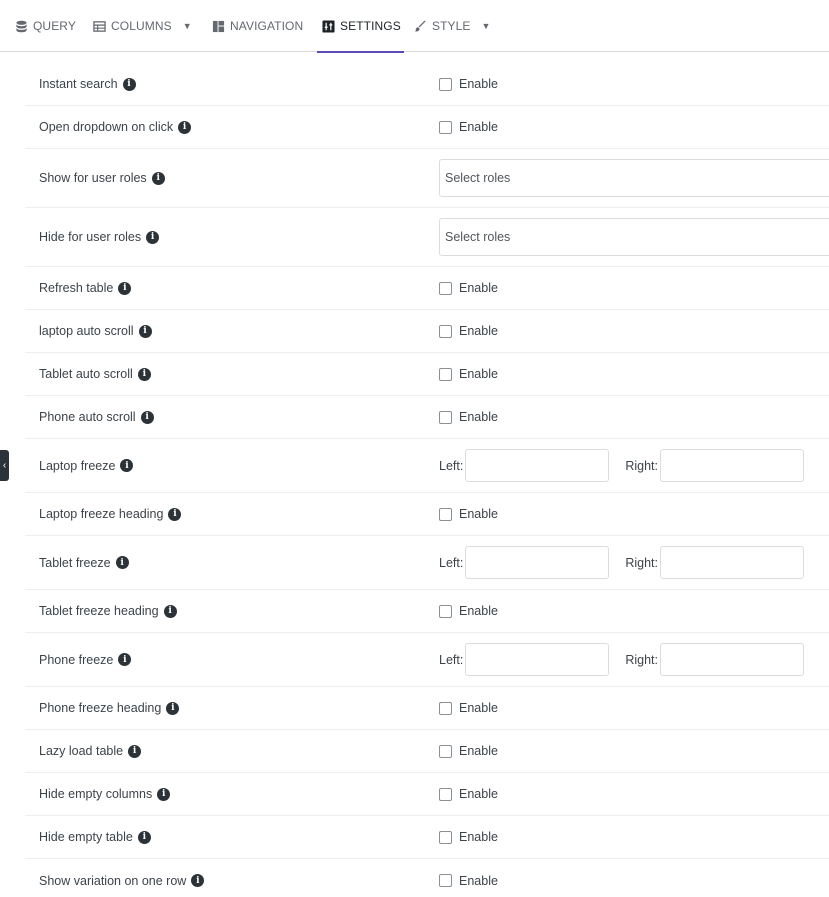 The image size is (829, 897). I want to click on brush-icon, so click(420, 26).